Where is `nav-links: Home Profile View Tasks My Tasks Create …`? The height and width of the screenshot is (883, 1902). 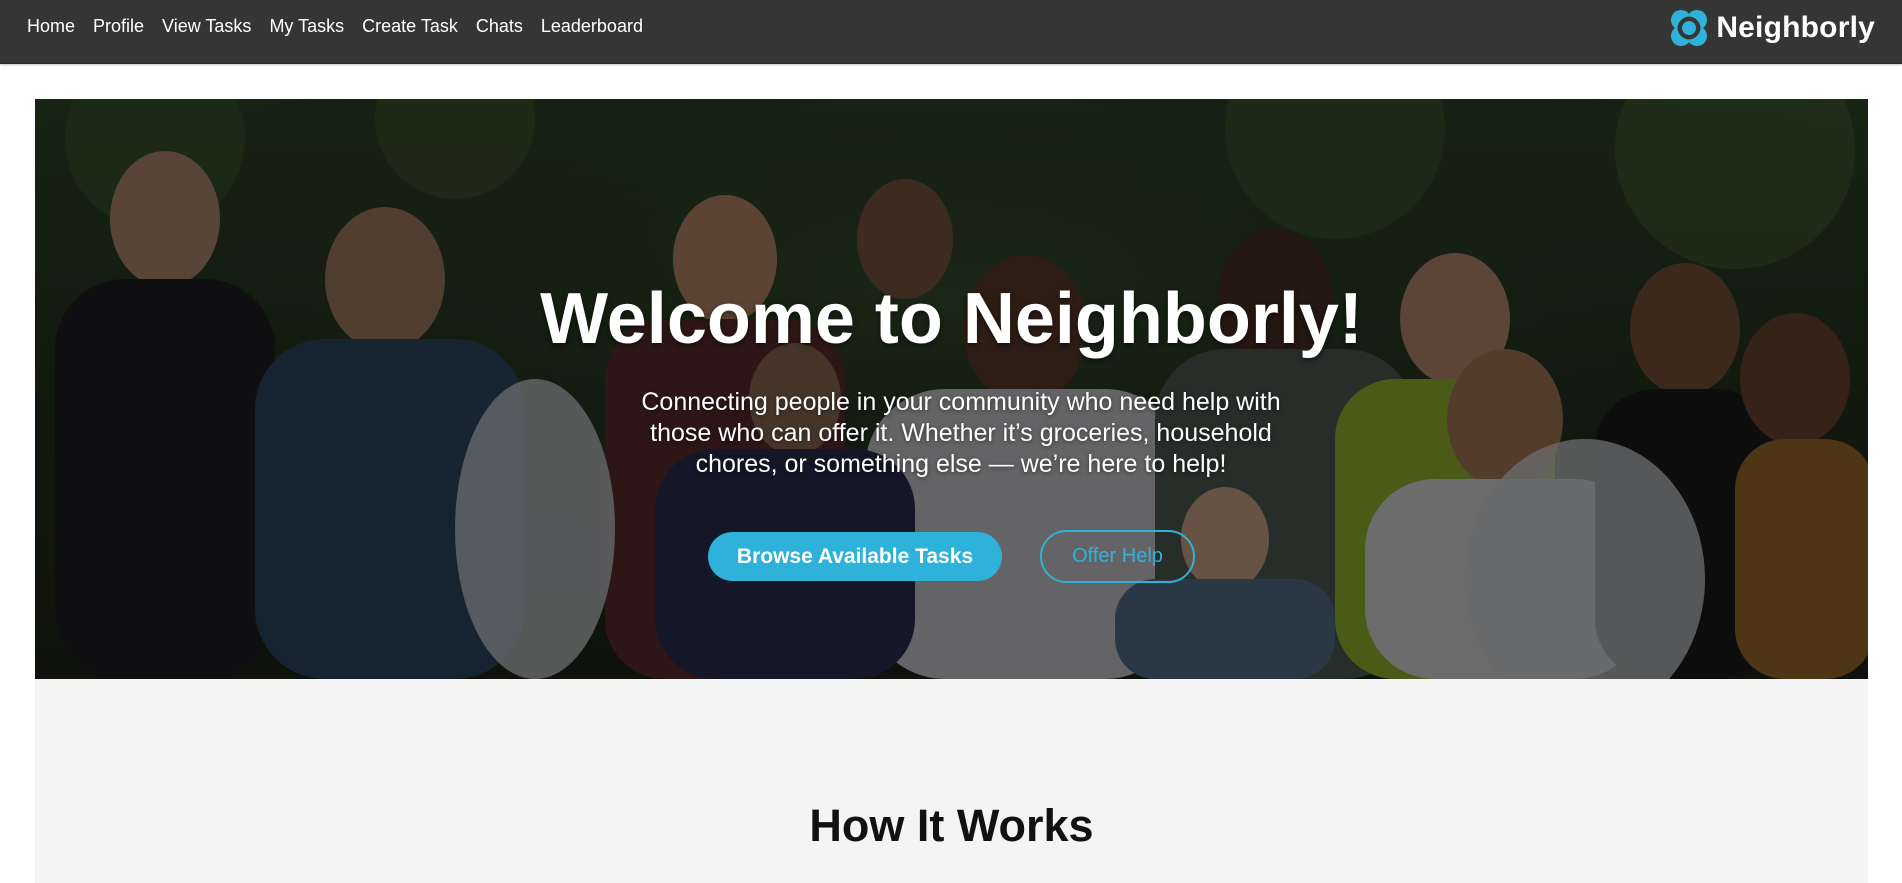 nav-links: Home Profile View Tasks My Tasks Create … is located at coordinates (335, 26).